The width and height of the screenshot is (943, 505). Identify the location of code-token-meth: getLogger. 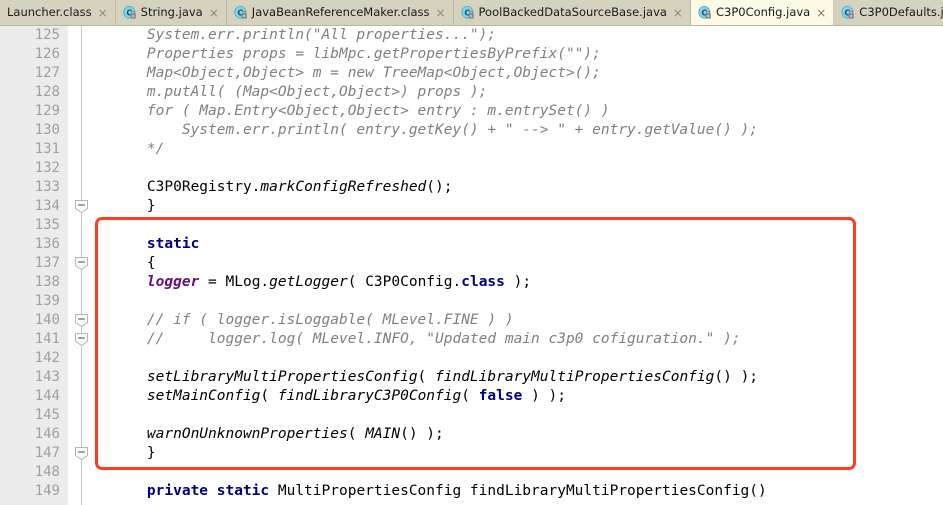
(308, 282).